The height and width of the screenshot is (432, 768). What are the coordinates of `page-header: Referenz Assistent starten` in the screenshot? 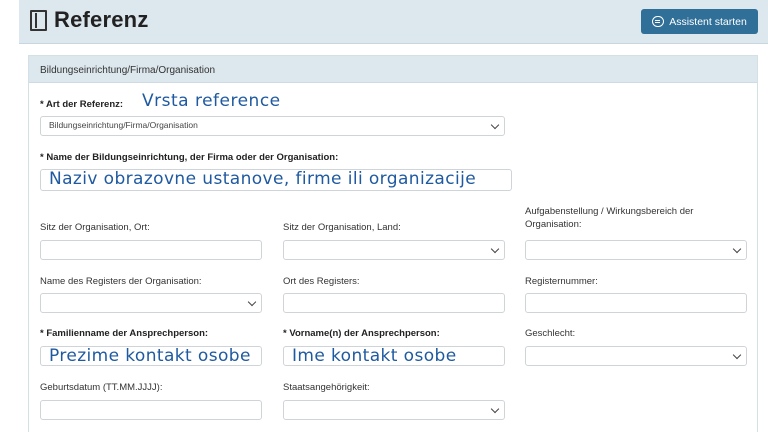 It's located at (393, 22).